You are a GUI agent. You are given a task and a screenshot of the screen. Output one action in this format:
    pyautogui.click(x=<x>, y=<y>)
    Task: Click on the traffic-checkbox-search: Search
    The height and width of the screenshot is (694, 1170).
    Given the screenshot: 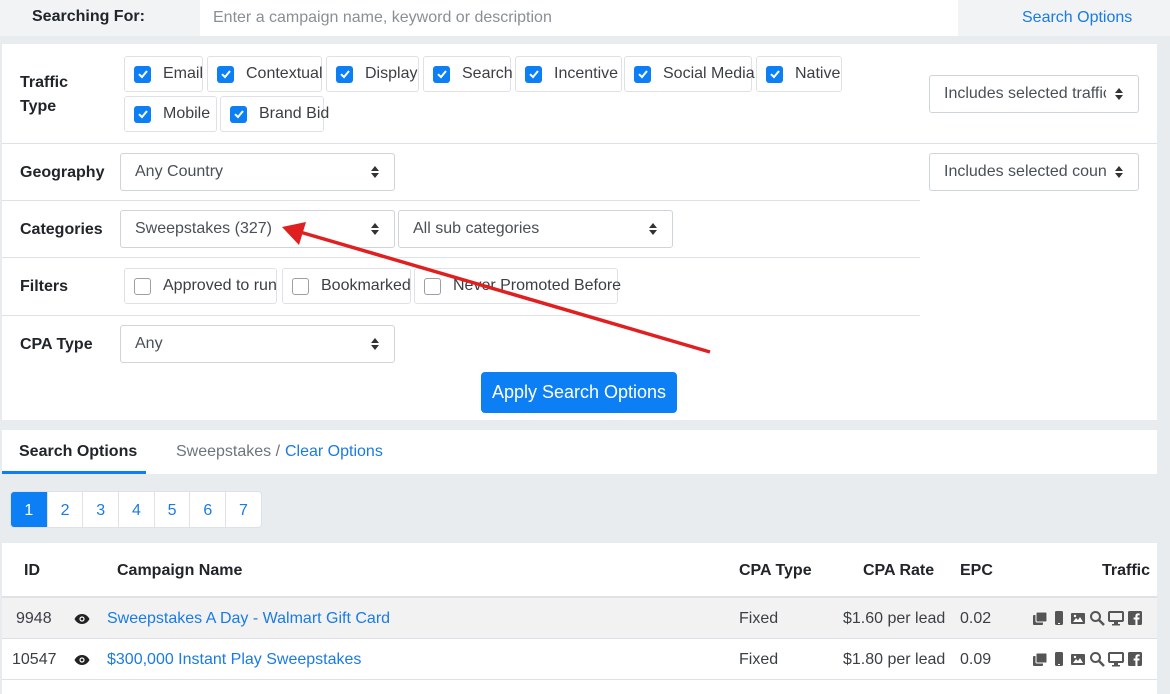 What is the action you would take?
    pyautogui.click(x=468, y=74)
    